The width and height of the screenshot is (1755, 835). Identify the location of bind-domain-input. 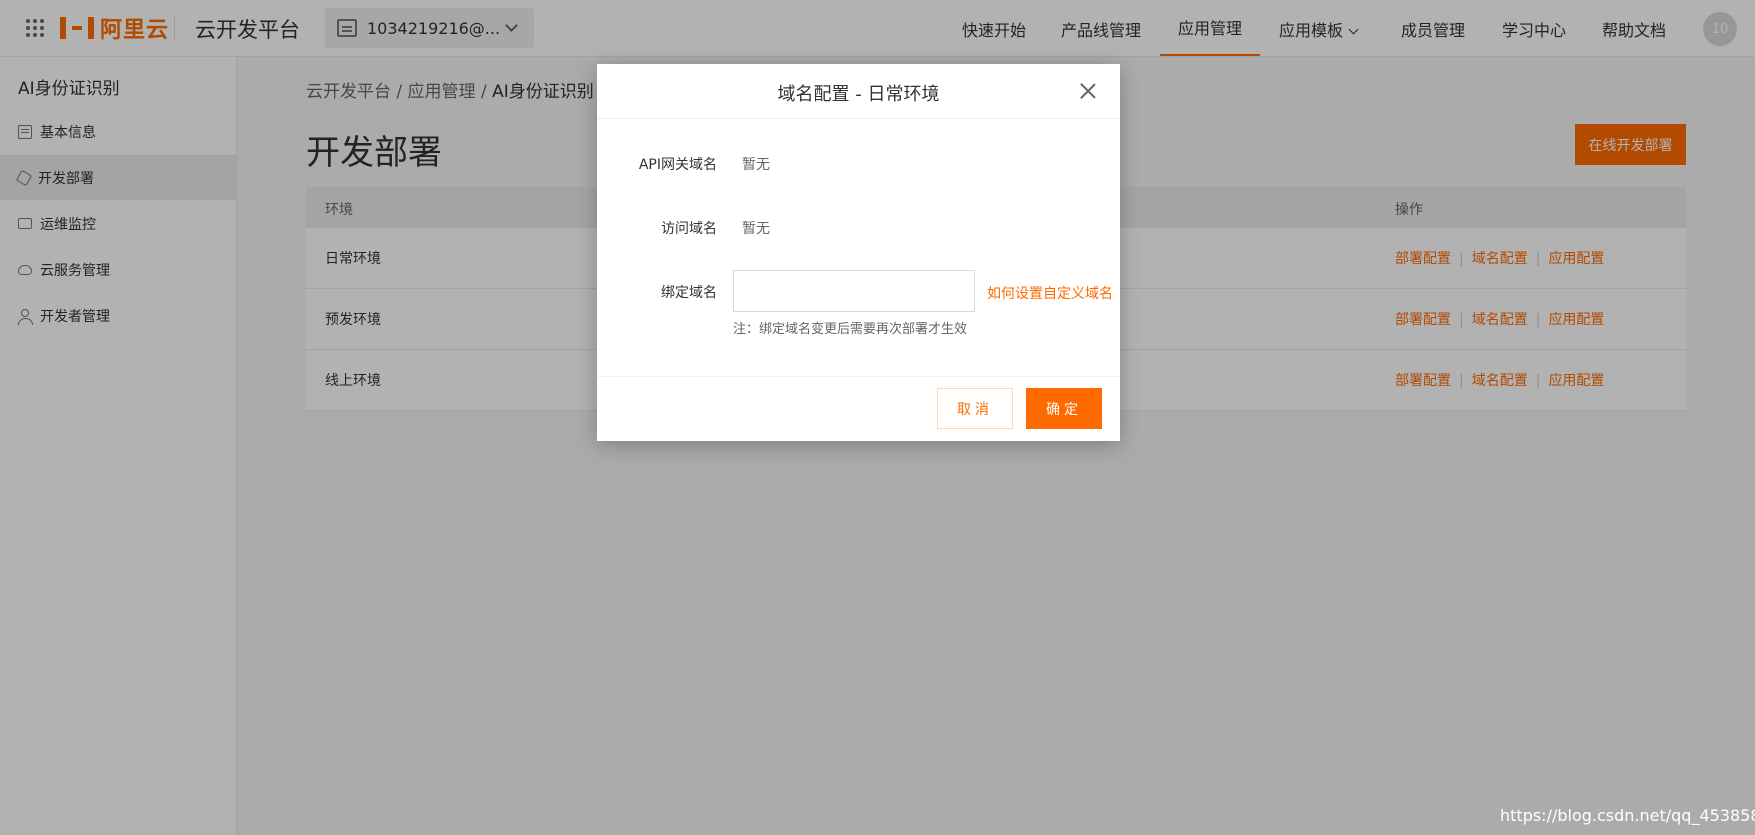
(854, 291).